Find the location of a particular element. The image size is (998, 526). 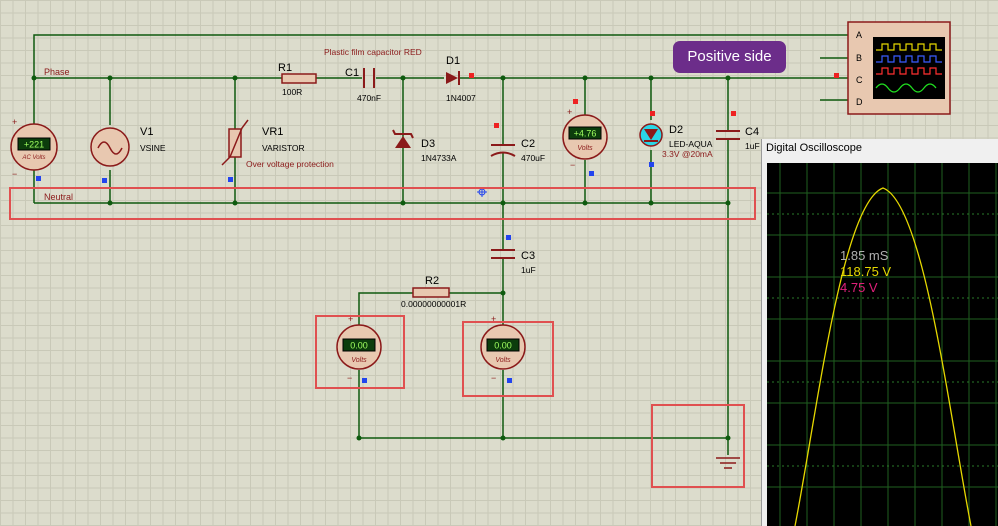

scope-channel-a: A is located at coordinates (859, 35).